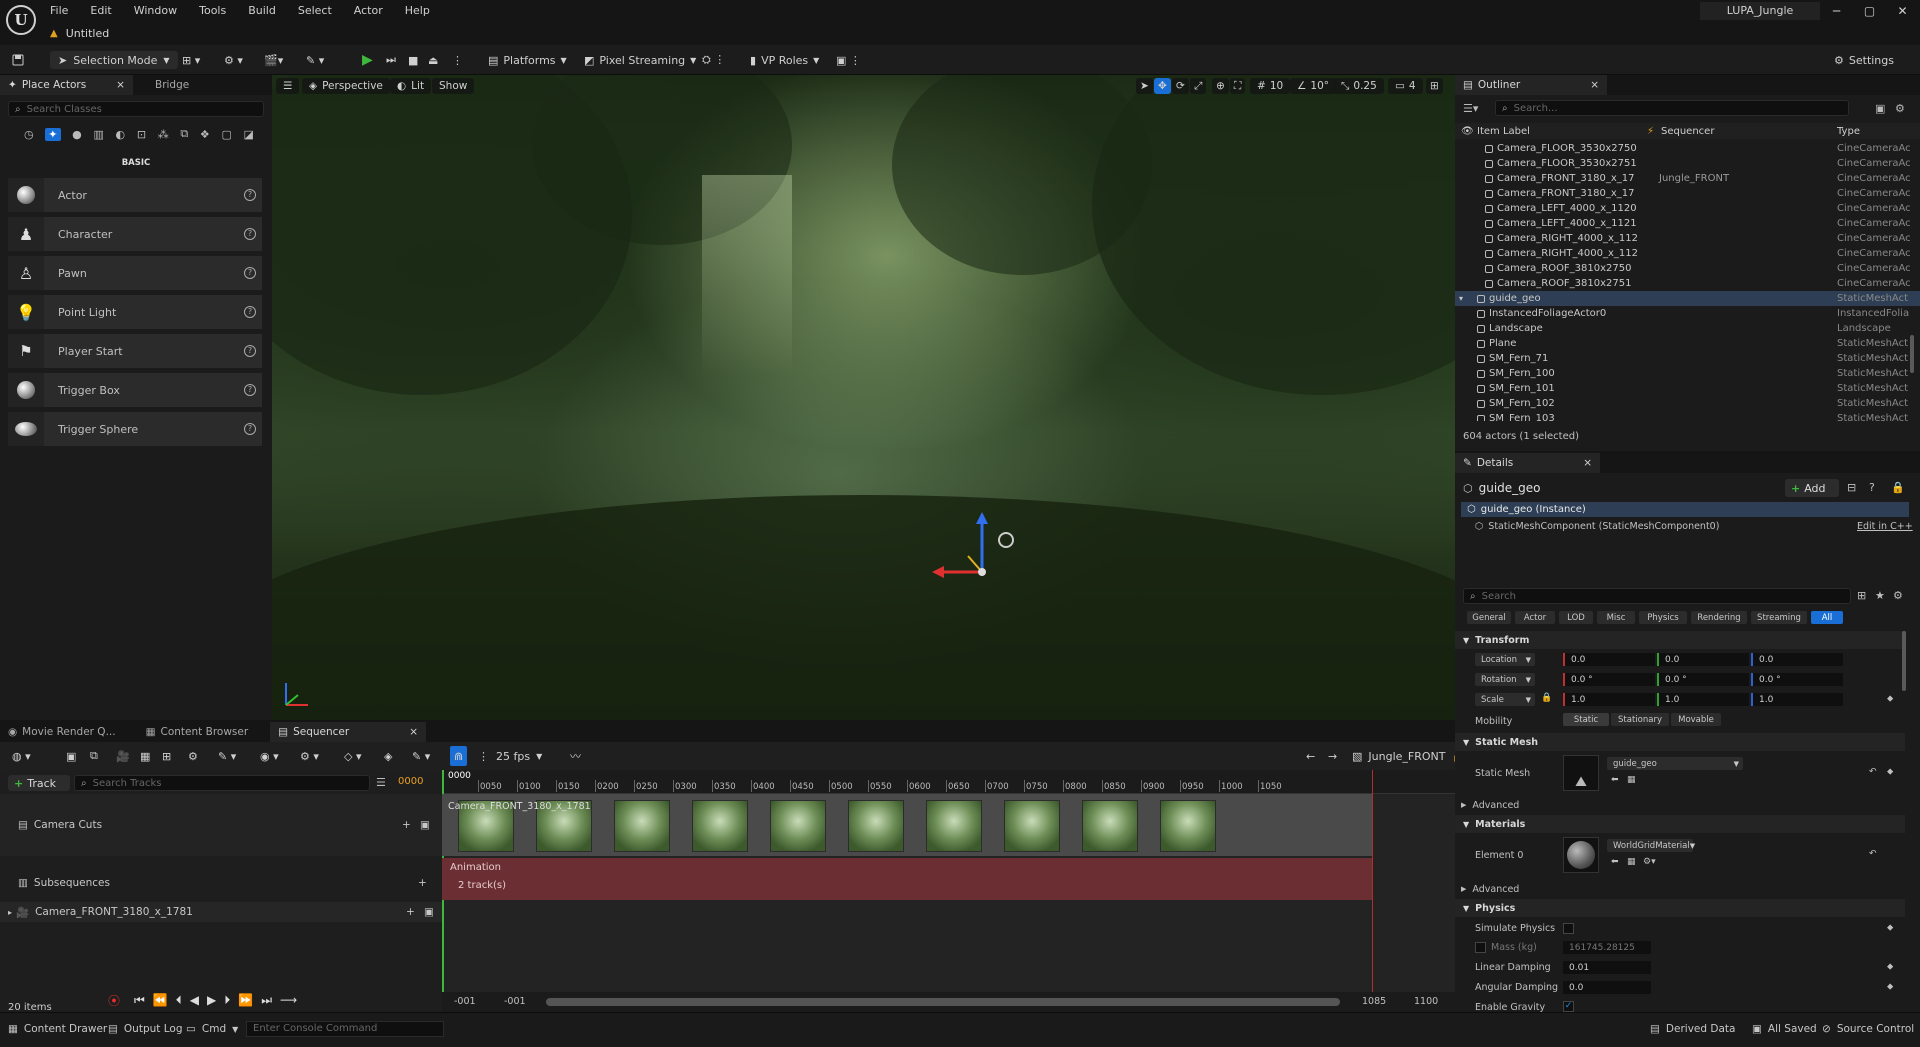 The height and width of the screenshot is (1047, 1920). Describe the element at coordinates (1904, 661) in the screenshot. I see `details-scrollbar` at that location.